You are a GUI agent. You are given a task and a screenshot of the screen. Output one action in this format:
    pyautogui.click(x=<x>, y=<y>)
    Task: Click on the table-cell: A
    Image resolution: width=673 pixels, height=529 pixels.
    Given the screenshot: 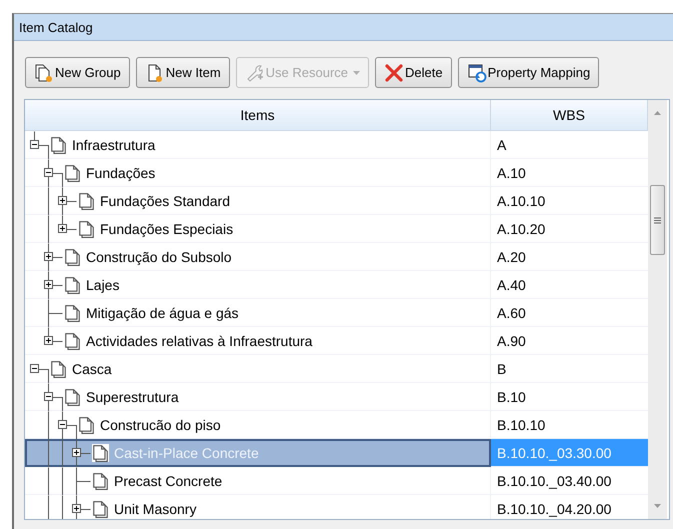 What is the action you would take?
    pyautogui.click(x=569, y=145)
    